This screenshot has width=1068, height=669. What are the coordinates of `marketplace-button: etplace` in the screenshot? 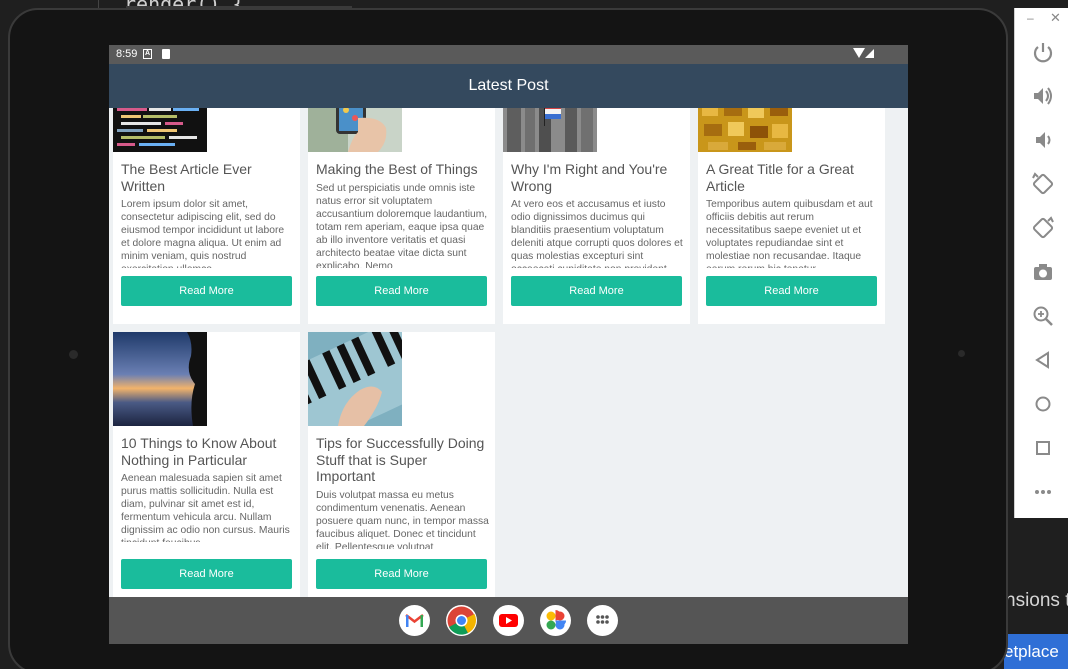 It's located at (1036, 651).